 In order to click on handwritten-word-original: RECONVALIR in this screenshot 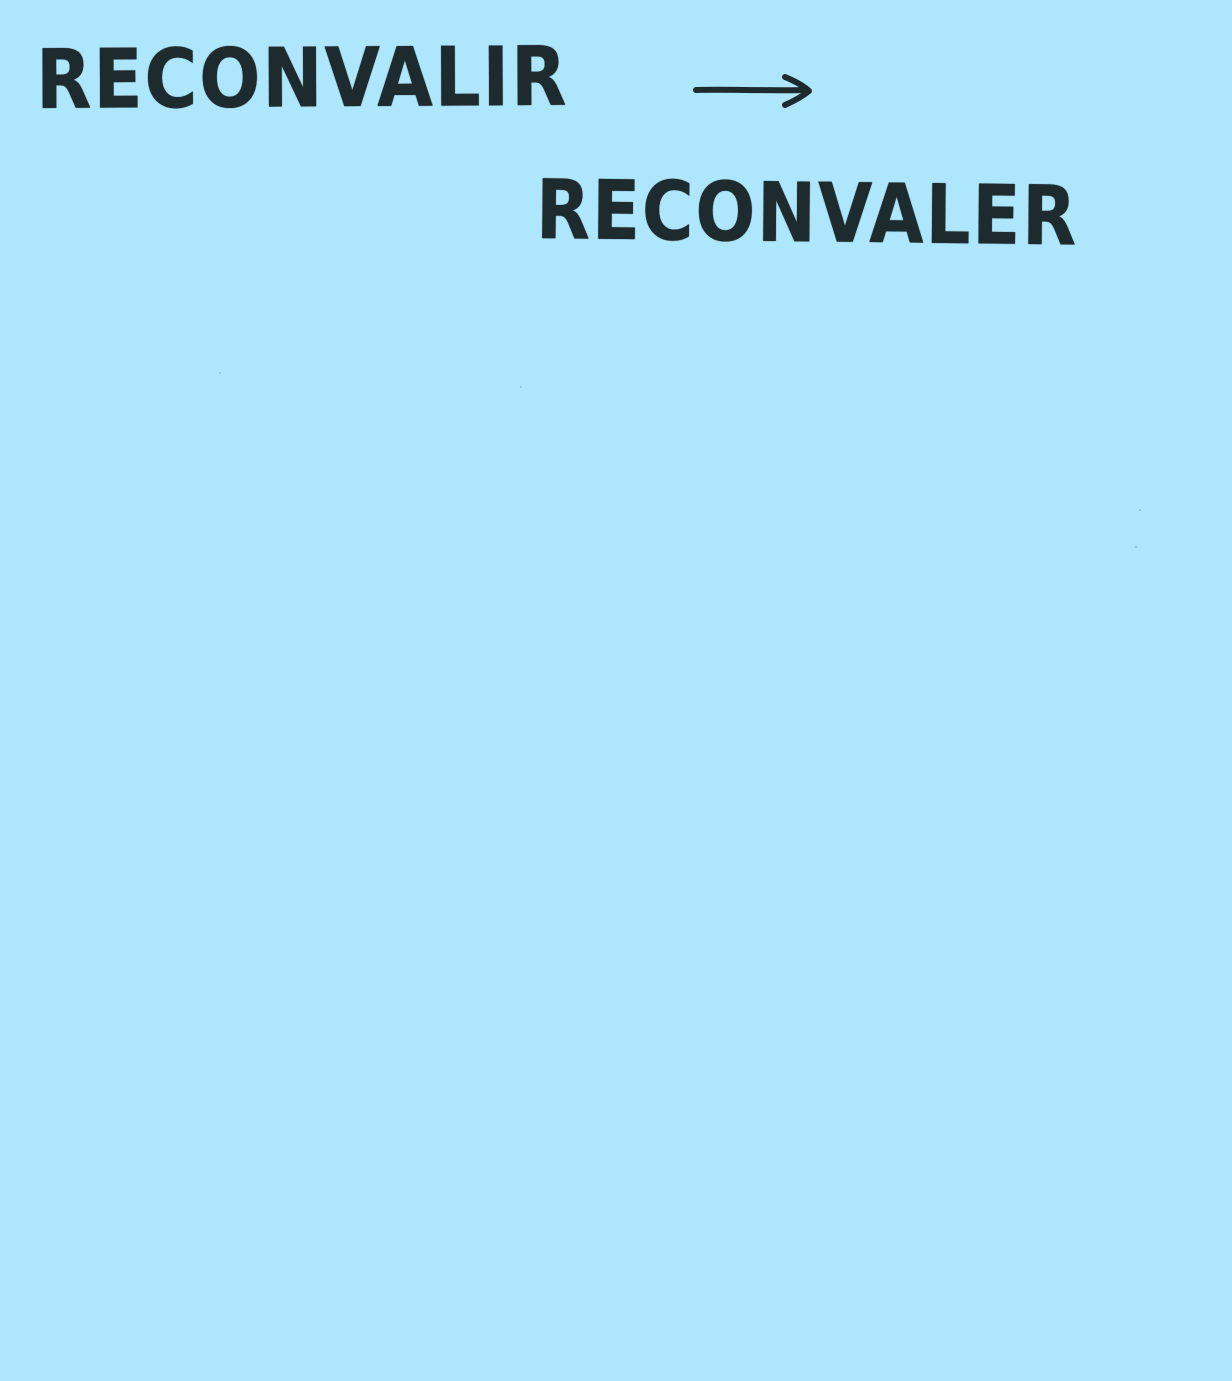, I will do `click(302, 78)`.